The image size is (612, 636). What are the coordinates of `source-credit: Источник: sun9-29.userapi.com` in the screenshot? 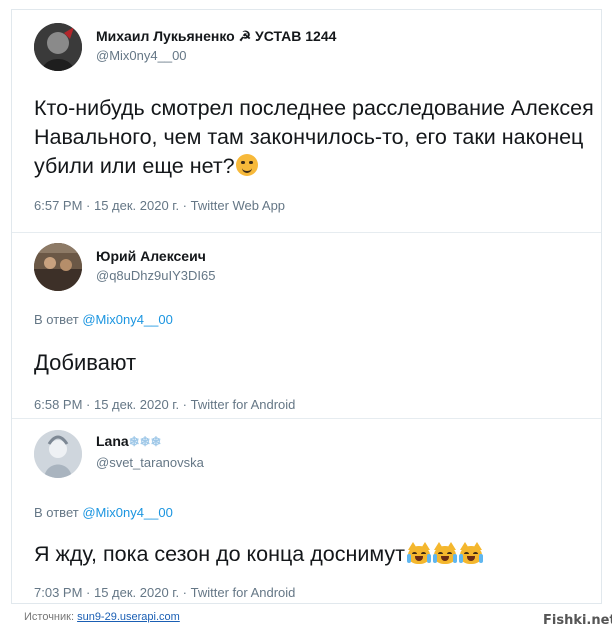 It's located at (102, 617).